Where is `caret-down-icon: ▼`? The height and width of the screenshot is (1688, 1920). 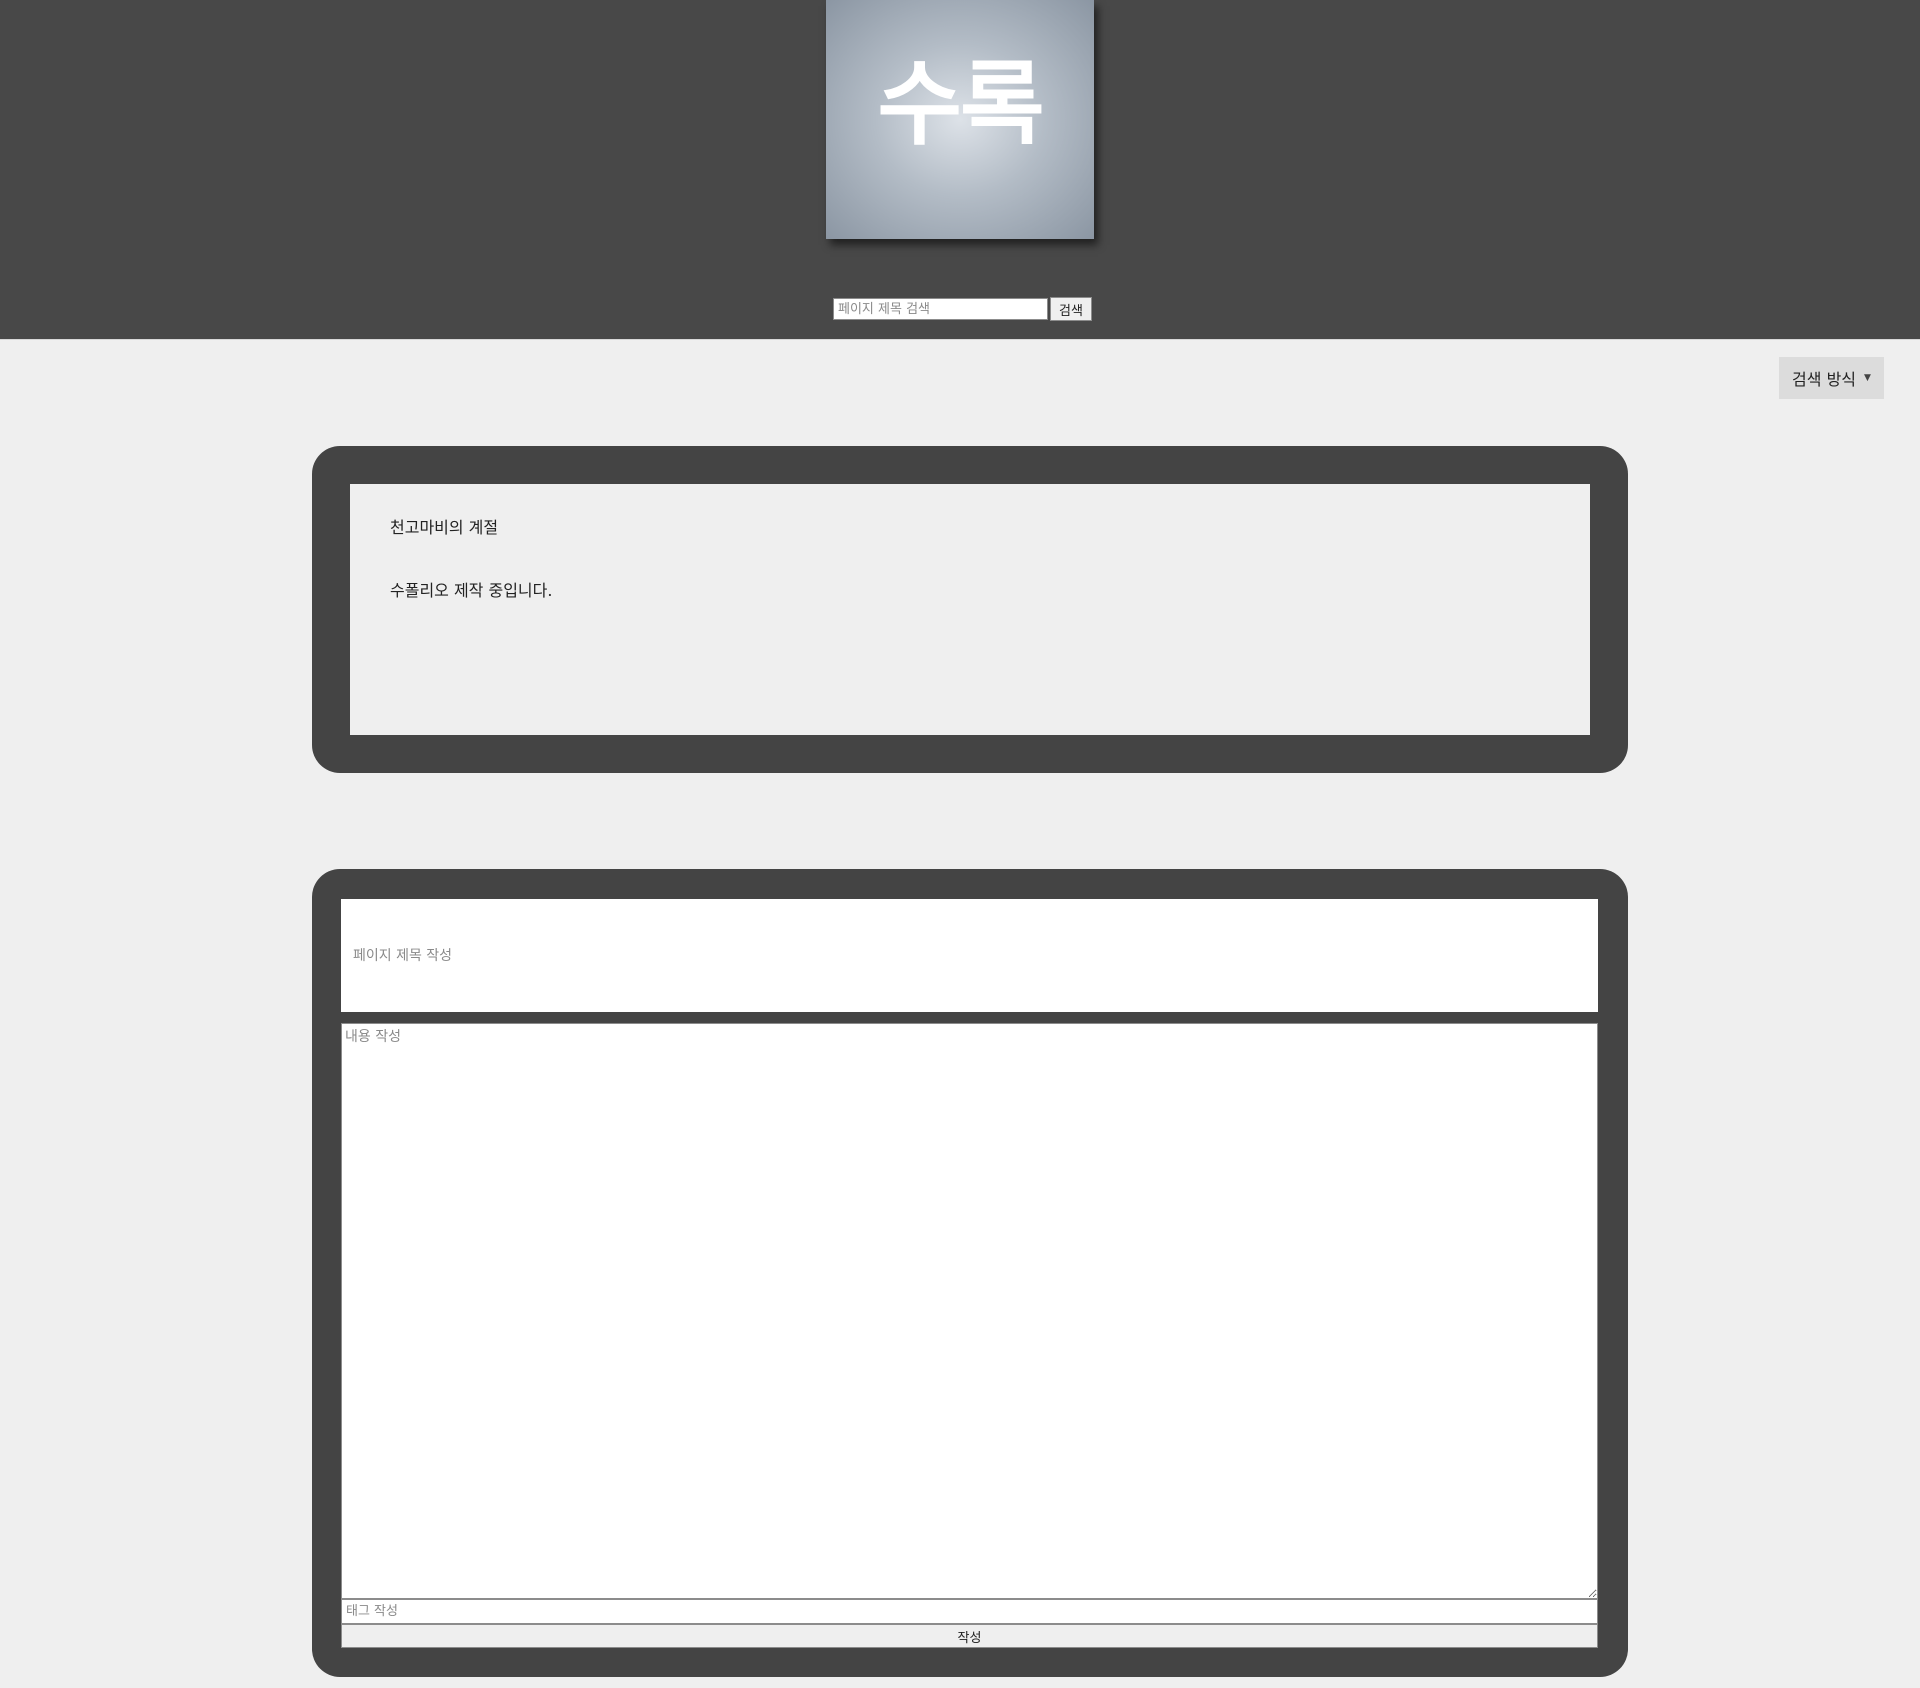 caret-down-icon: ▼ is located at coordinates (1867, 378).